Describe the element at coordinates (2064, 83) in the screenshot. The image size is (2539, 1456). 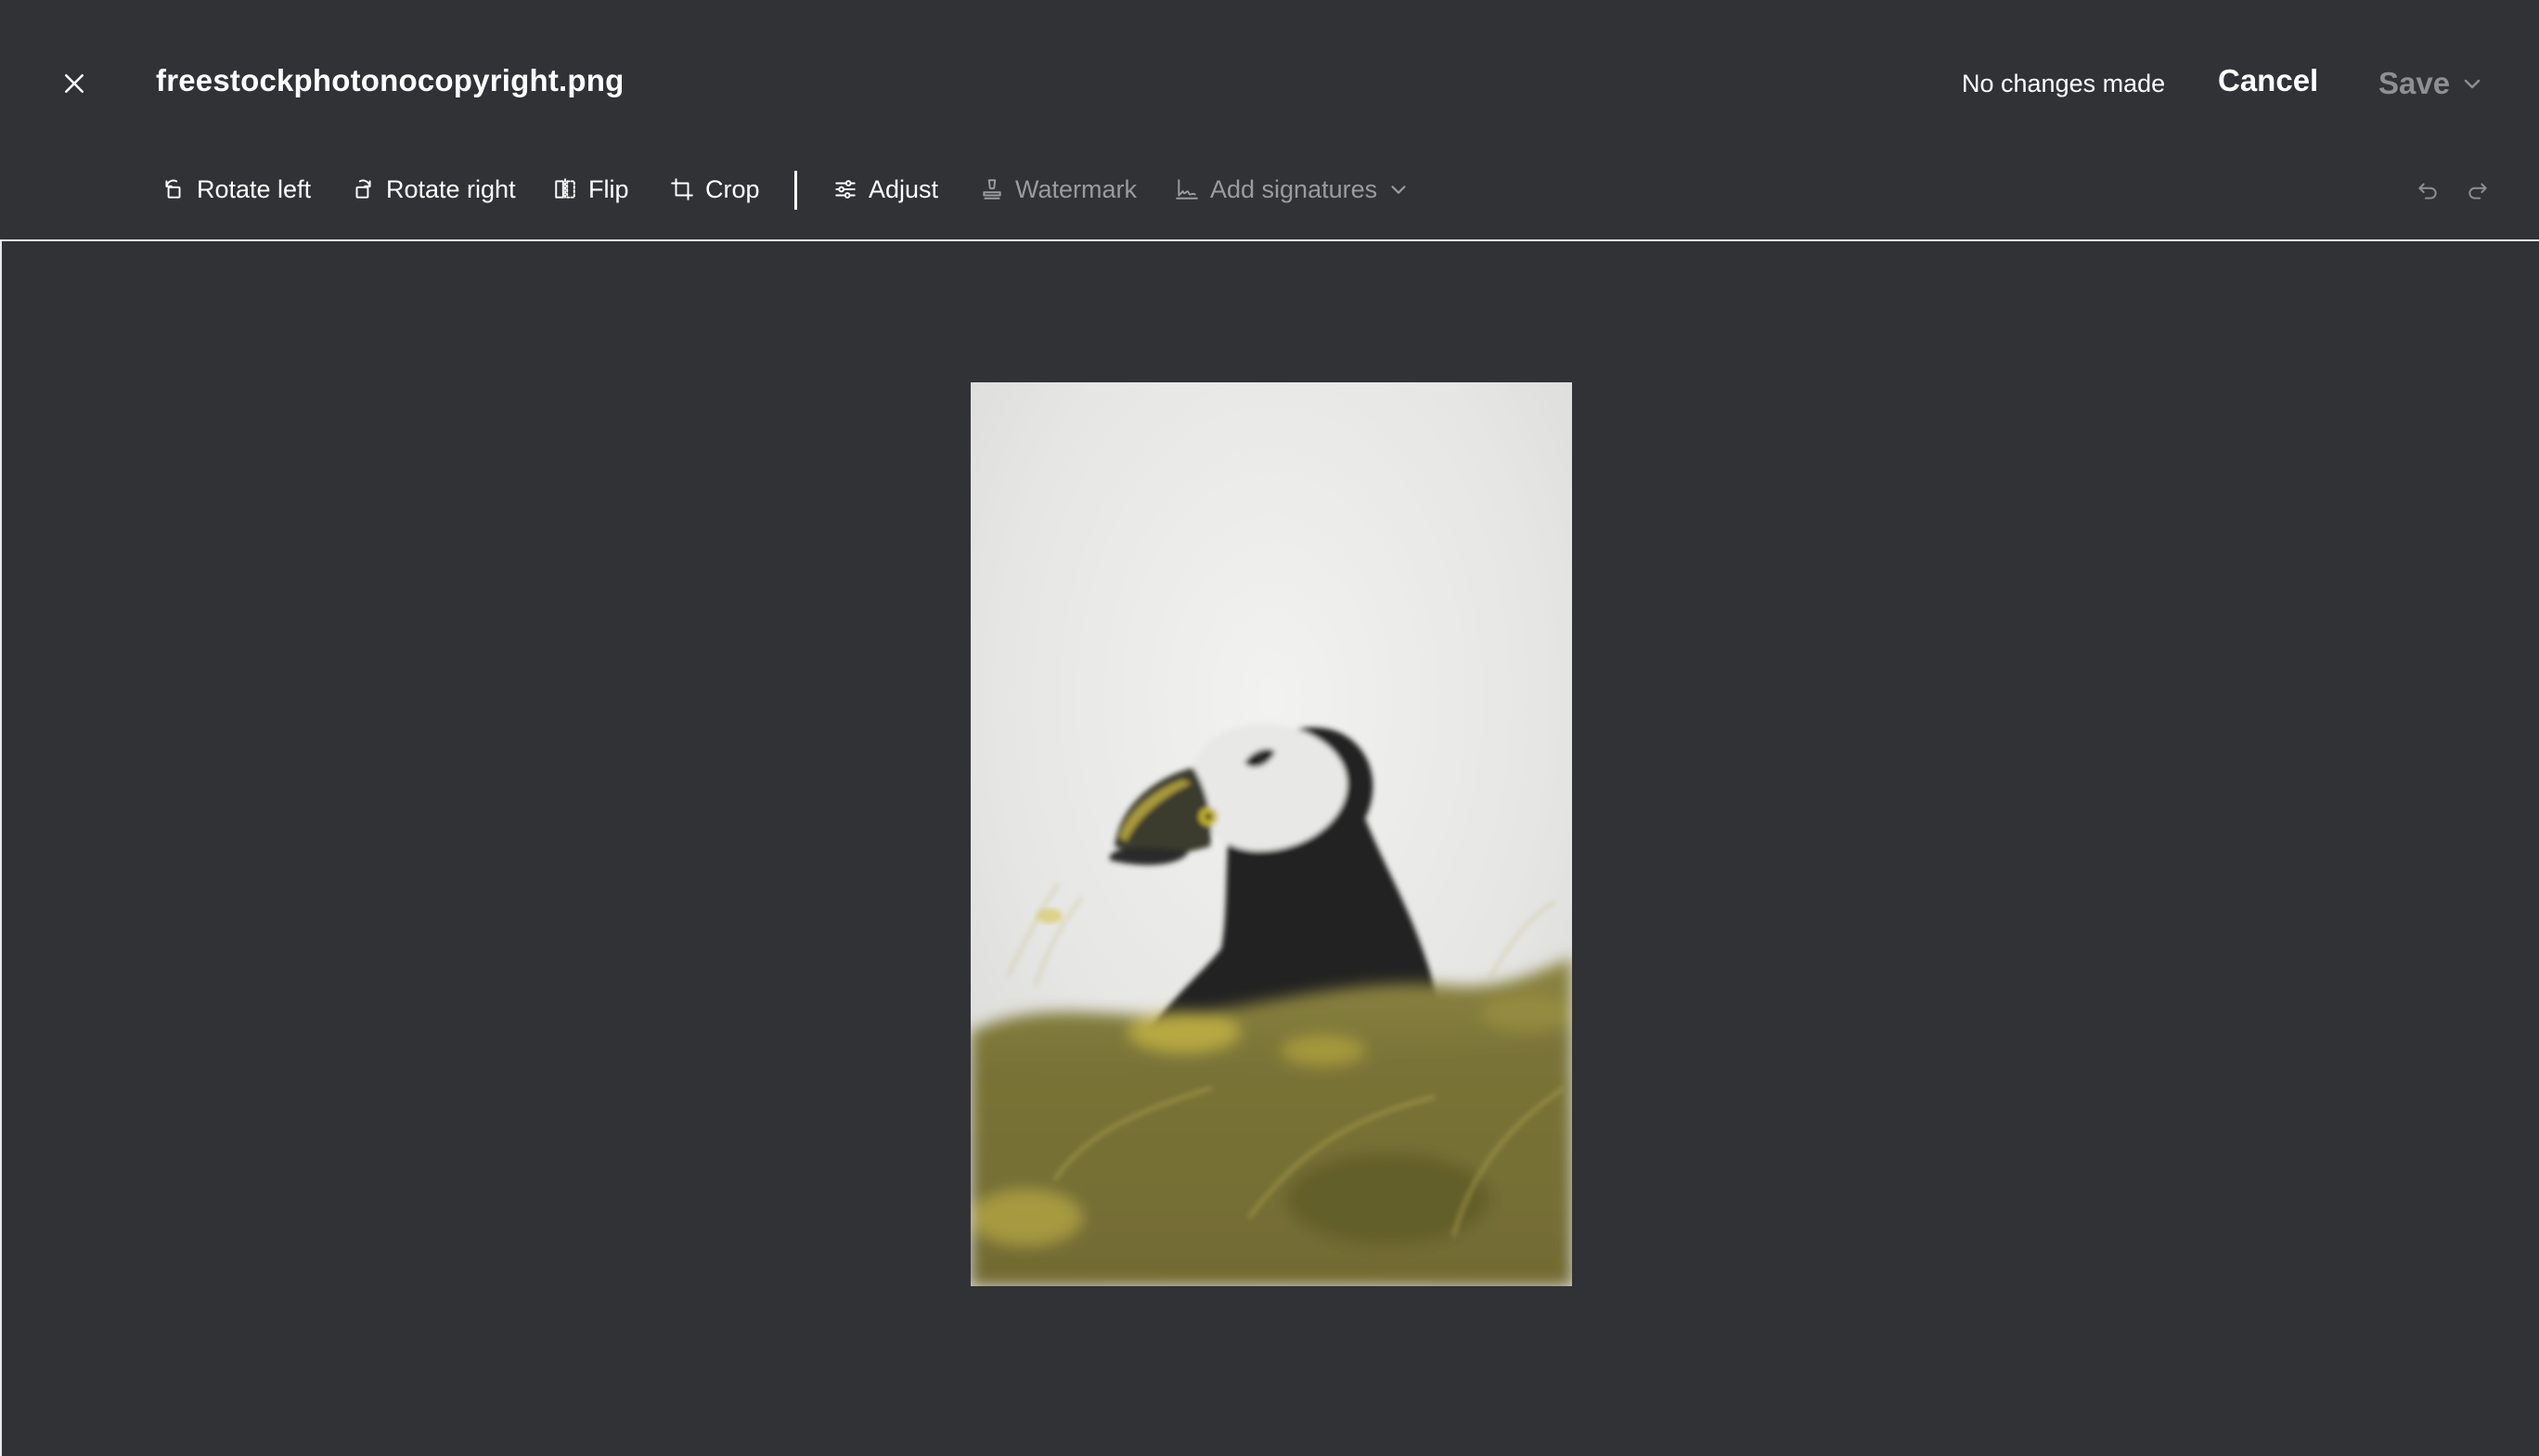
I see `save-status-text: No changes made` at that location.